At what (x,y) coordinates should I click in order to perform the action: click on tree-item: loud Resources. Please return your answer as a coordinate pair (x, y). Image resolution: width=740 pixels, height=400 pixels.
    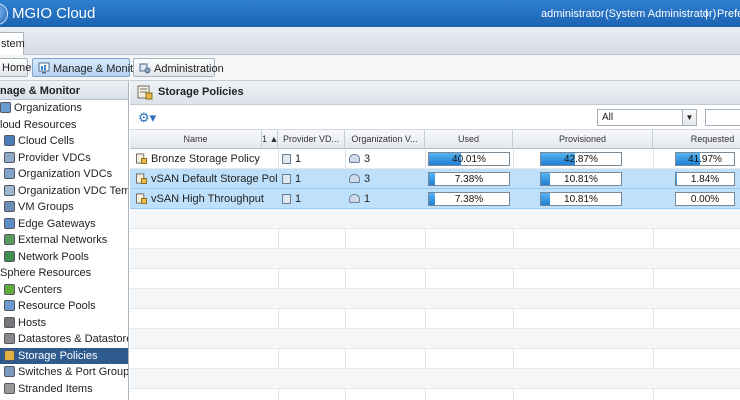
    Looking at the image, I should click on (64, 125).